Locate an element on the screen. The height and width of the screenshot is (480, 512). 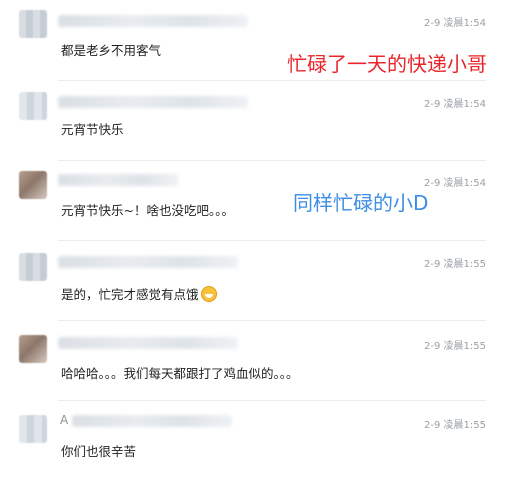
annotation-blue: 同样忙碌的小D is located at coordinates (361, 203).